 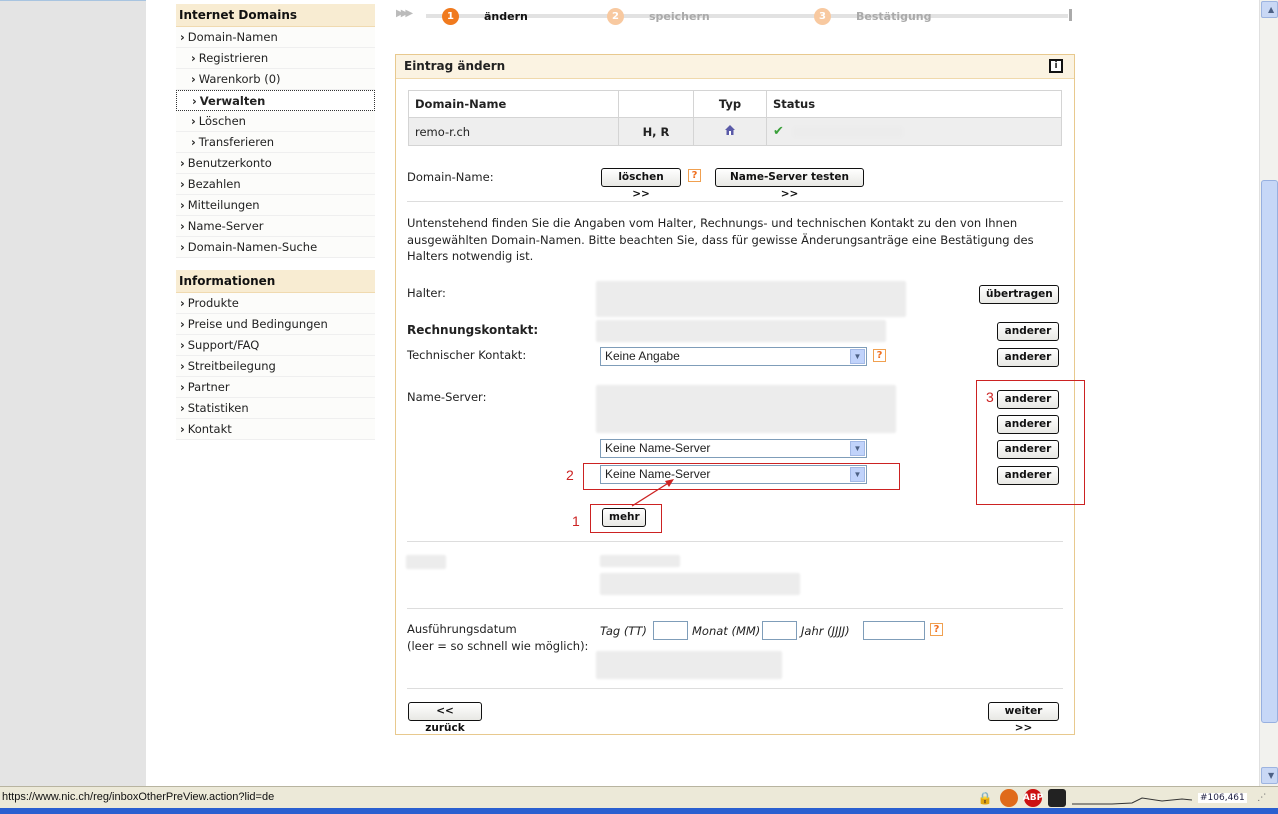 What do you see at coordinates (700, 584) in the screenshot?
I see `blurred-type-button` at bounding box center [700, 584].